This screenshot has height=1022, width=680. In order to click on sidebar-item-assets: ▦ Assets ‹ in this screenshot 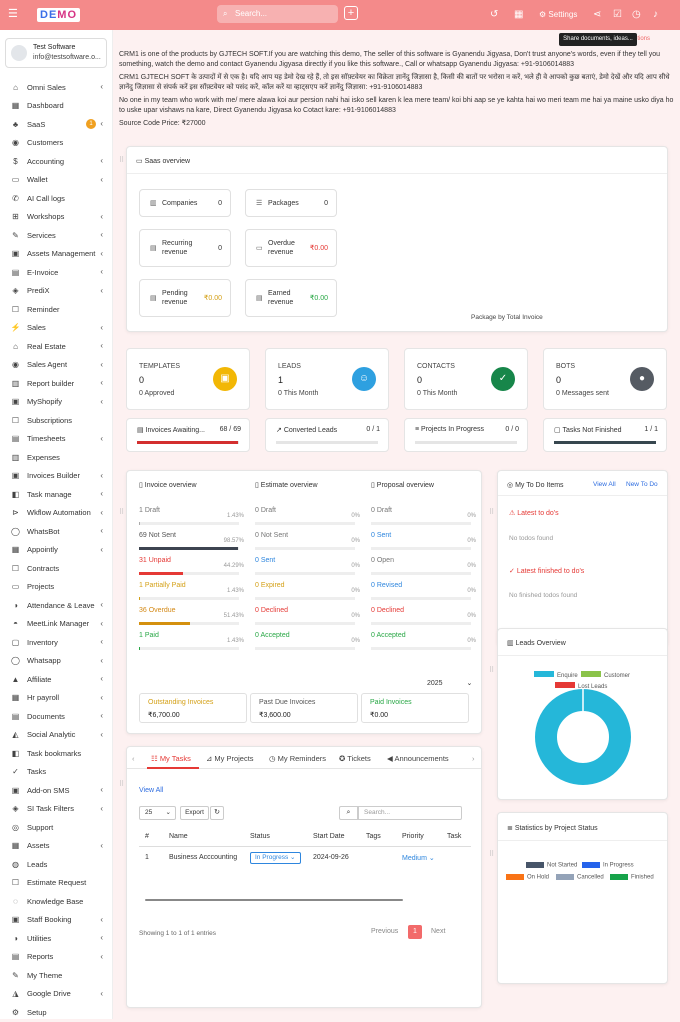, I will do `click(56, 846)`.